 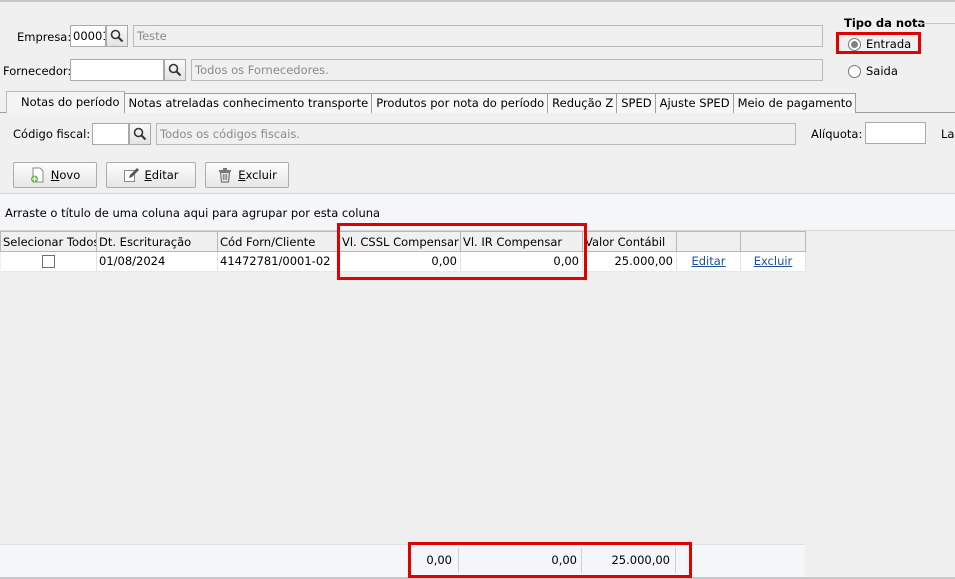 I want to click on tipo-nota-title: Tipo da nota, so click(x=885, y=23).